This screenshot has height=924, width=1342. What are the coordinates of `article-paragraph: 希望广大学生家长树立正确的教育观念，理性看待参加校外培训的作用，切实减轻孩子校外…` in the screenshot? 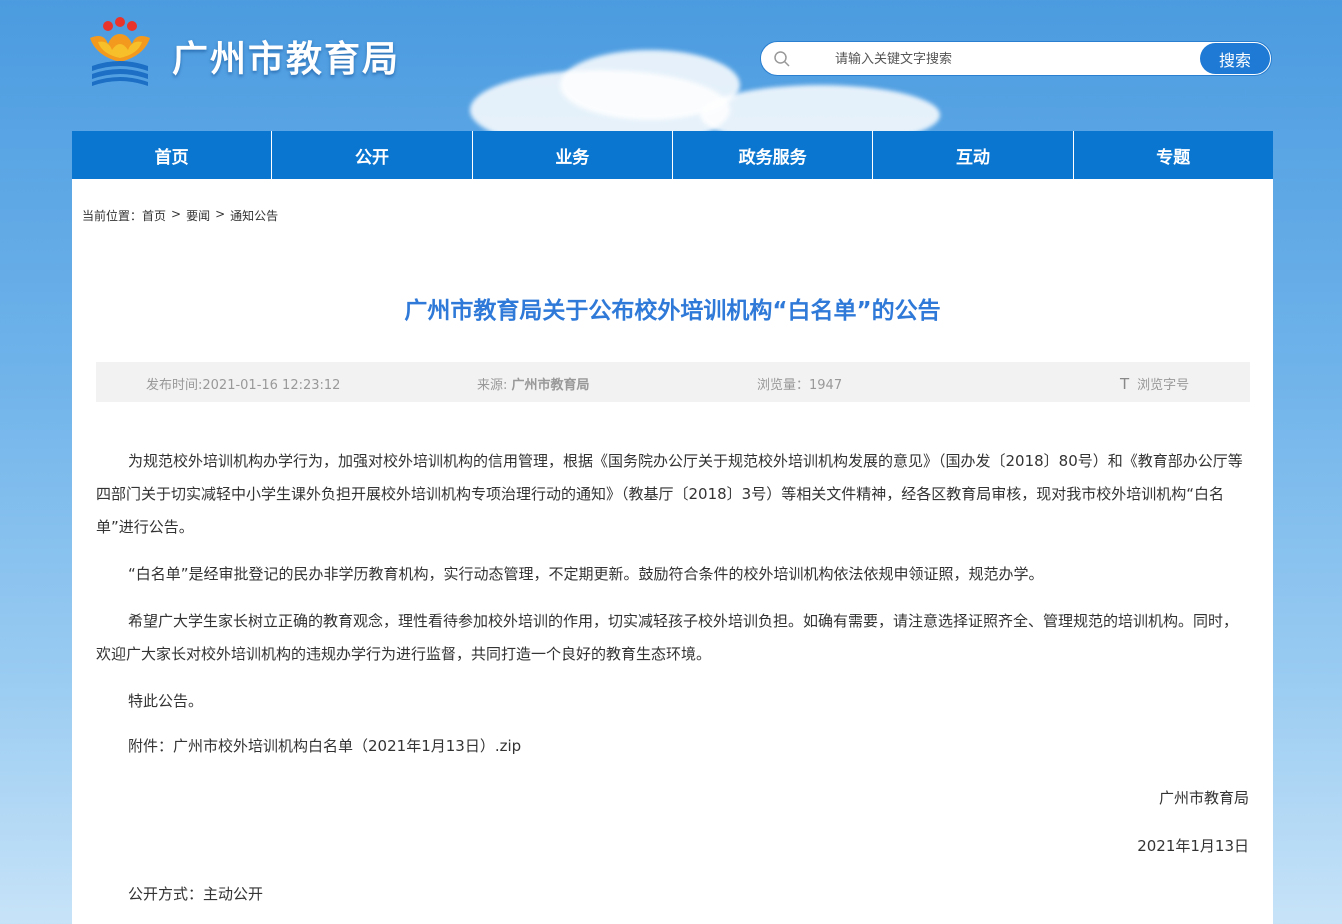 It's located at (667, 637).